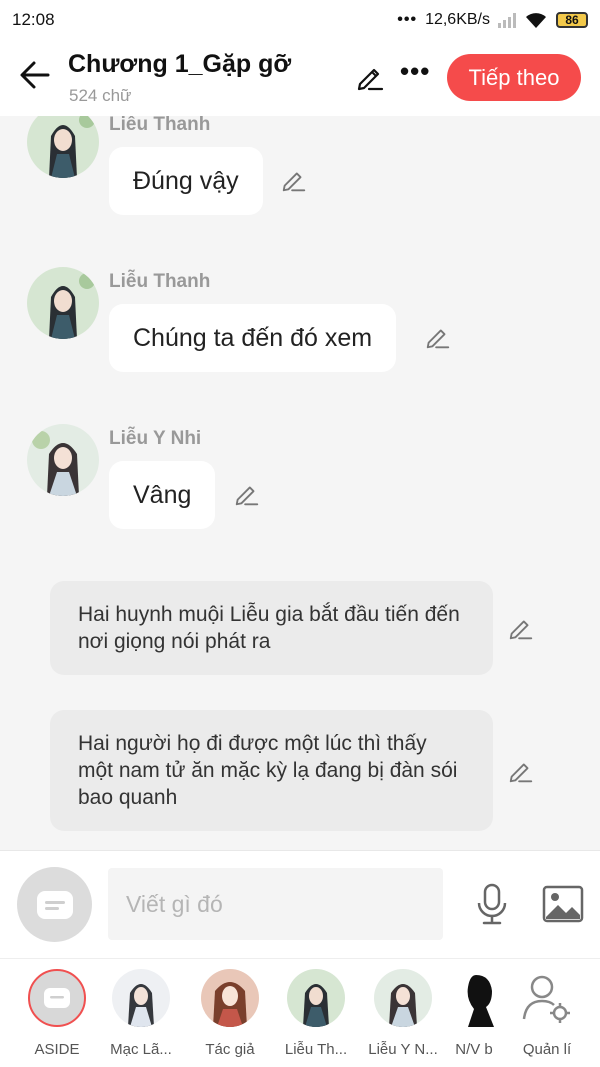 The image size is (600, 1067). I want to click on character-name: Quản lí, so click(547, 1049).